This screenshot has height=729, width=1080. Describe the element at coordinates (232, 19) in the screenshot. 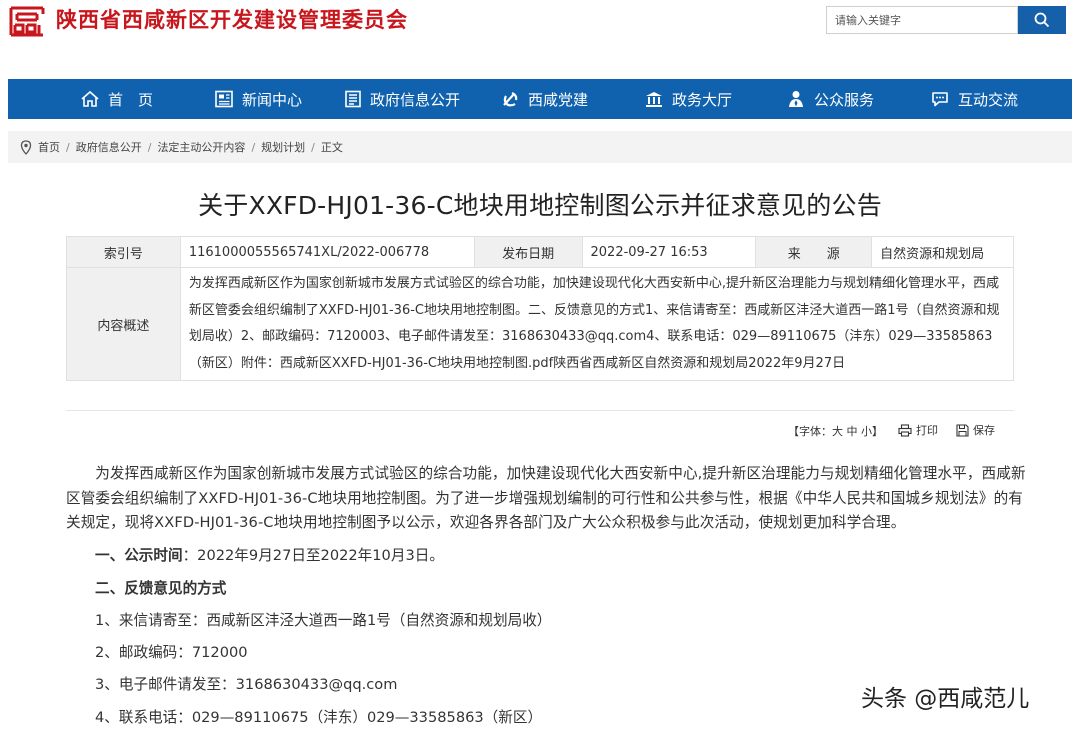

I see `site-title: 陕西省西咸新区开发建设管理委员会` at that location.